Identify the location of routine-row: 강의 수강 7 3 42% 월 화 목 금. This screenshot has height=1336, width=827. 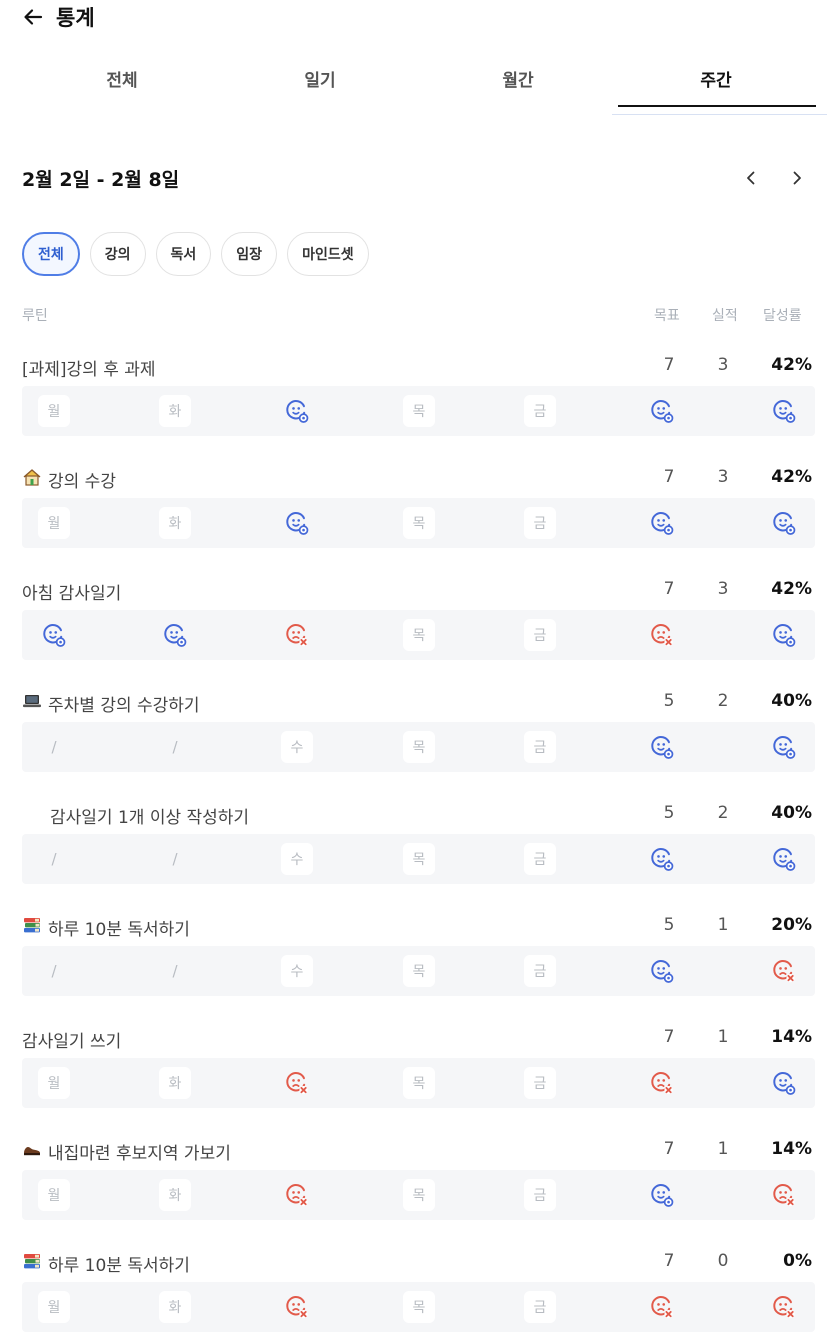
(418, 516).